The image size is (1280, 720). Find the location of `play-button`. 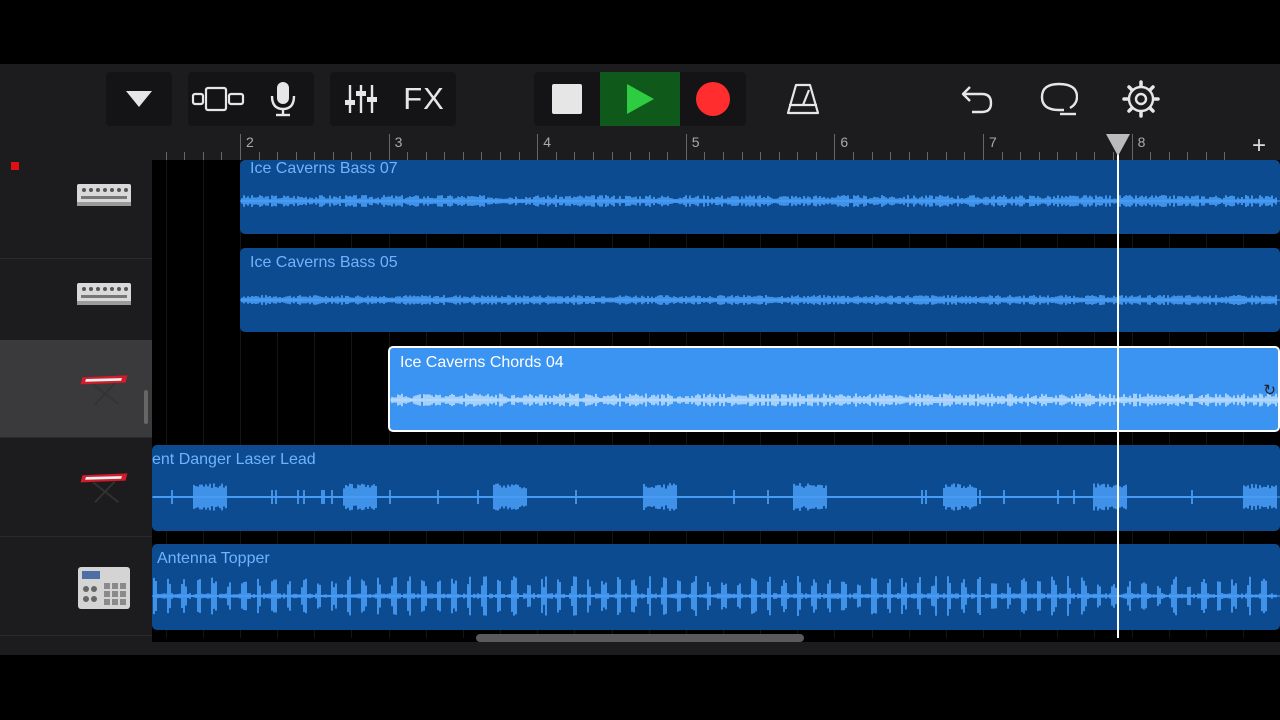

play-button is located at coordinates (640, 99).